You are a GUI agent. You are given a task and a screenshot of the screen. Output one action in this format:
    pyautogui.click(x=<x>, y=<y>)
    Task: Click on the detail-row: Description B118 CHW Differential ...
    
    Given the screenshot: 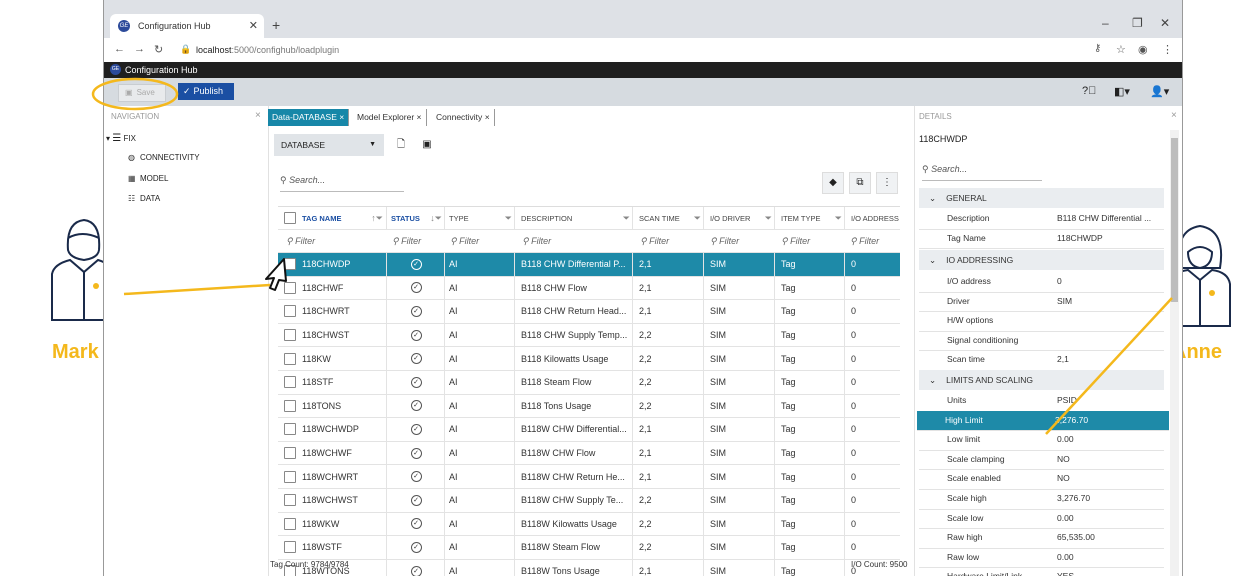 What is the action you would take?
    pyautogui.click(x=1041, y=219)
    